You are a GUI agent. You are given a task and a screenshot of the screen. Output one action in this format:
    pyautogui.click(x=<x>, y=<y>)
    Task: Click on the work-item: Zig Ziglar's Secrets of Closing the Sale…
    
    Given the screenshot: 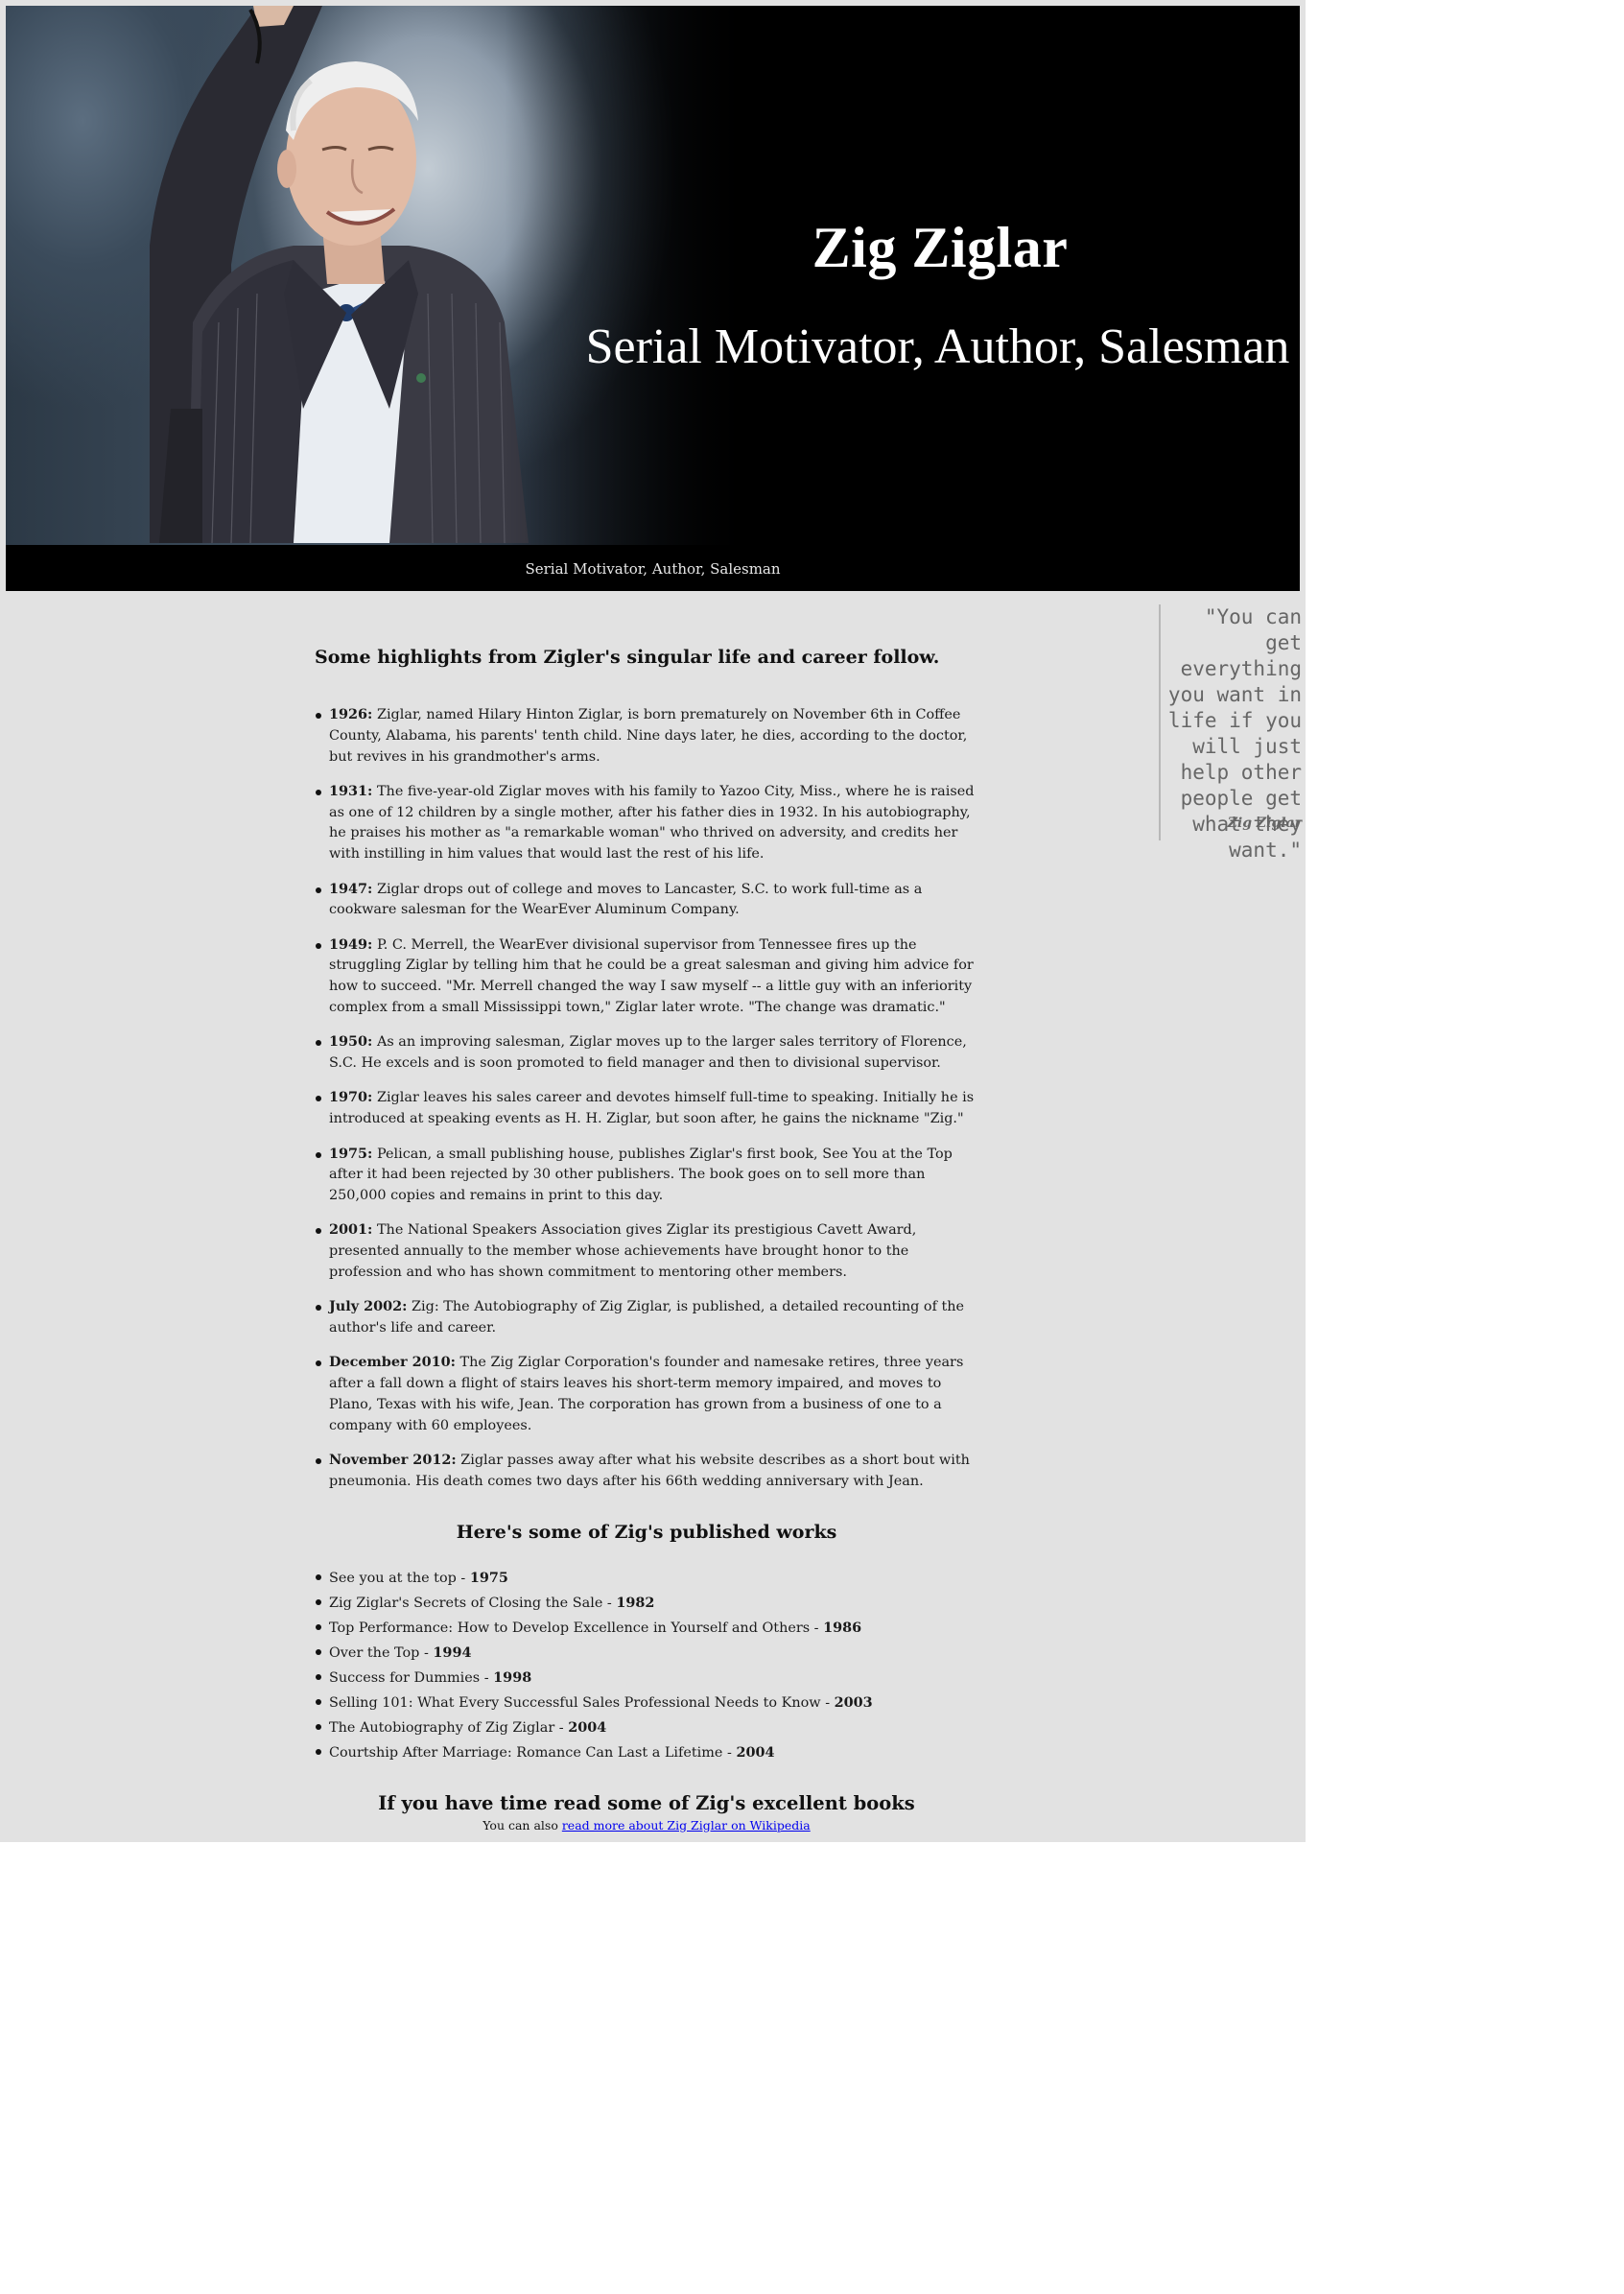 What is the action you would take?
    pyautogui.click(x=646, y=1603)
    